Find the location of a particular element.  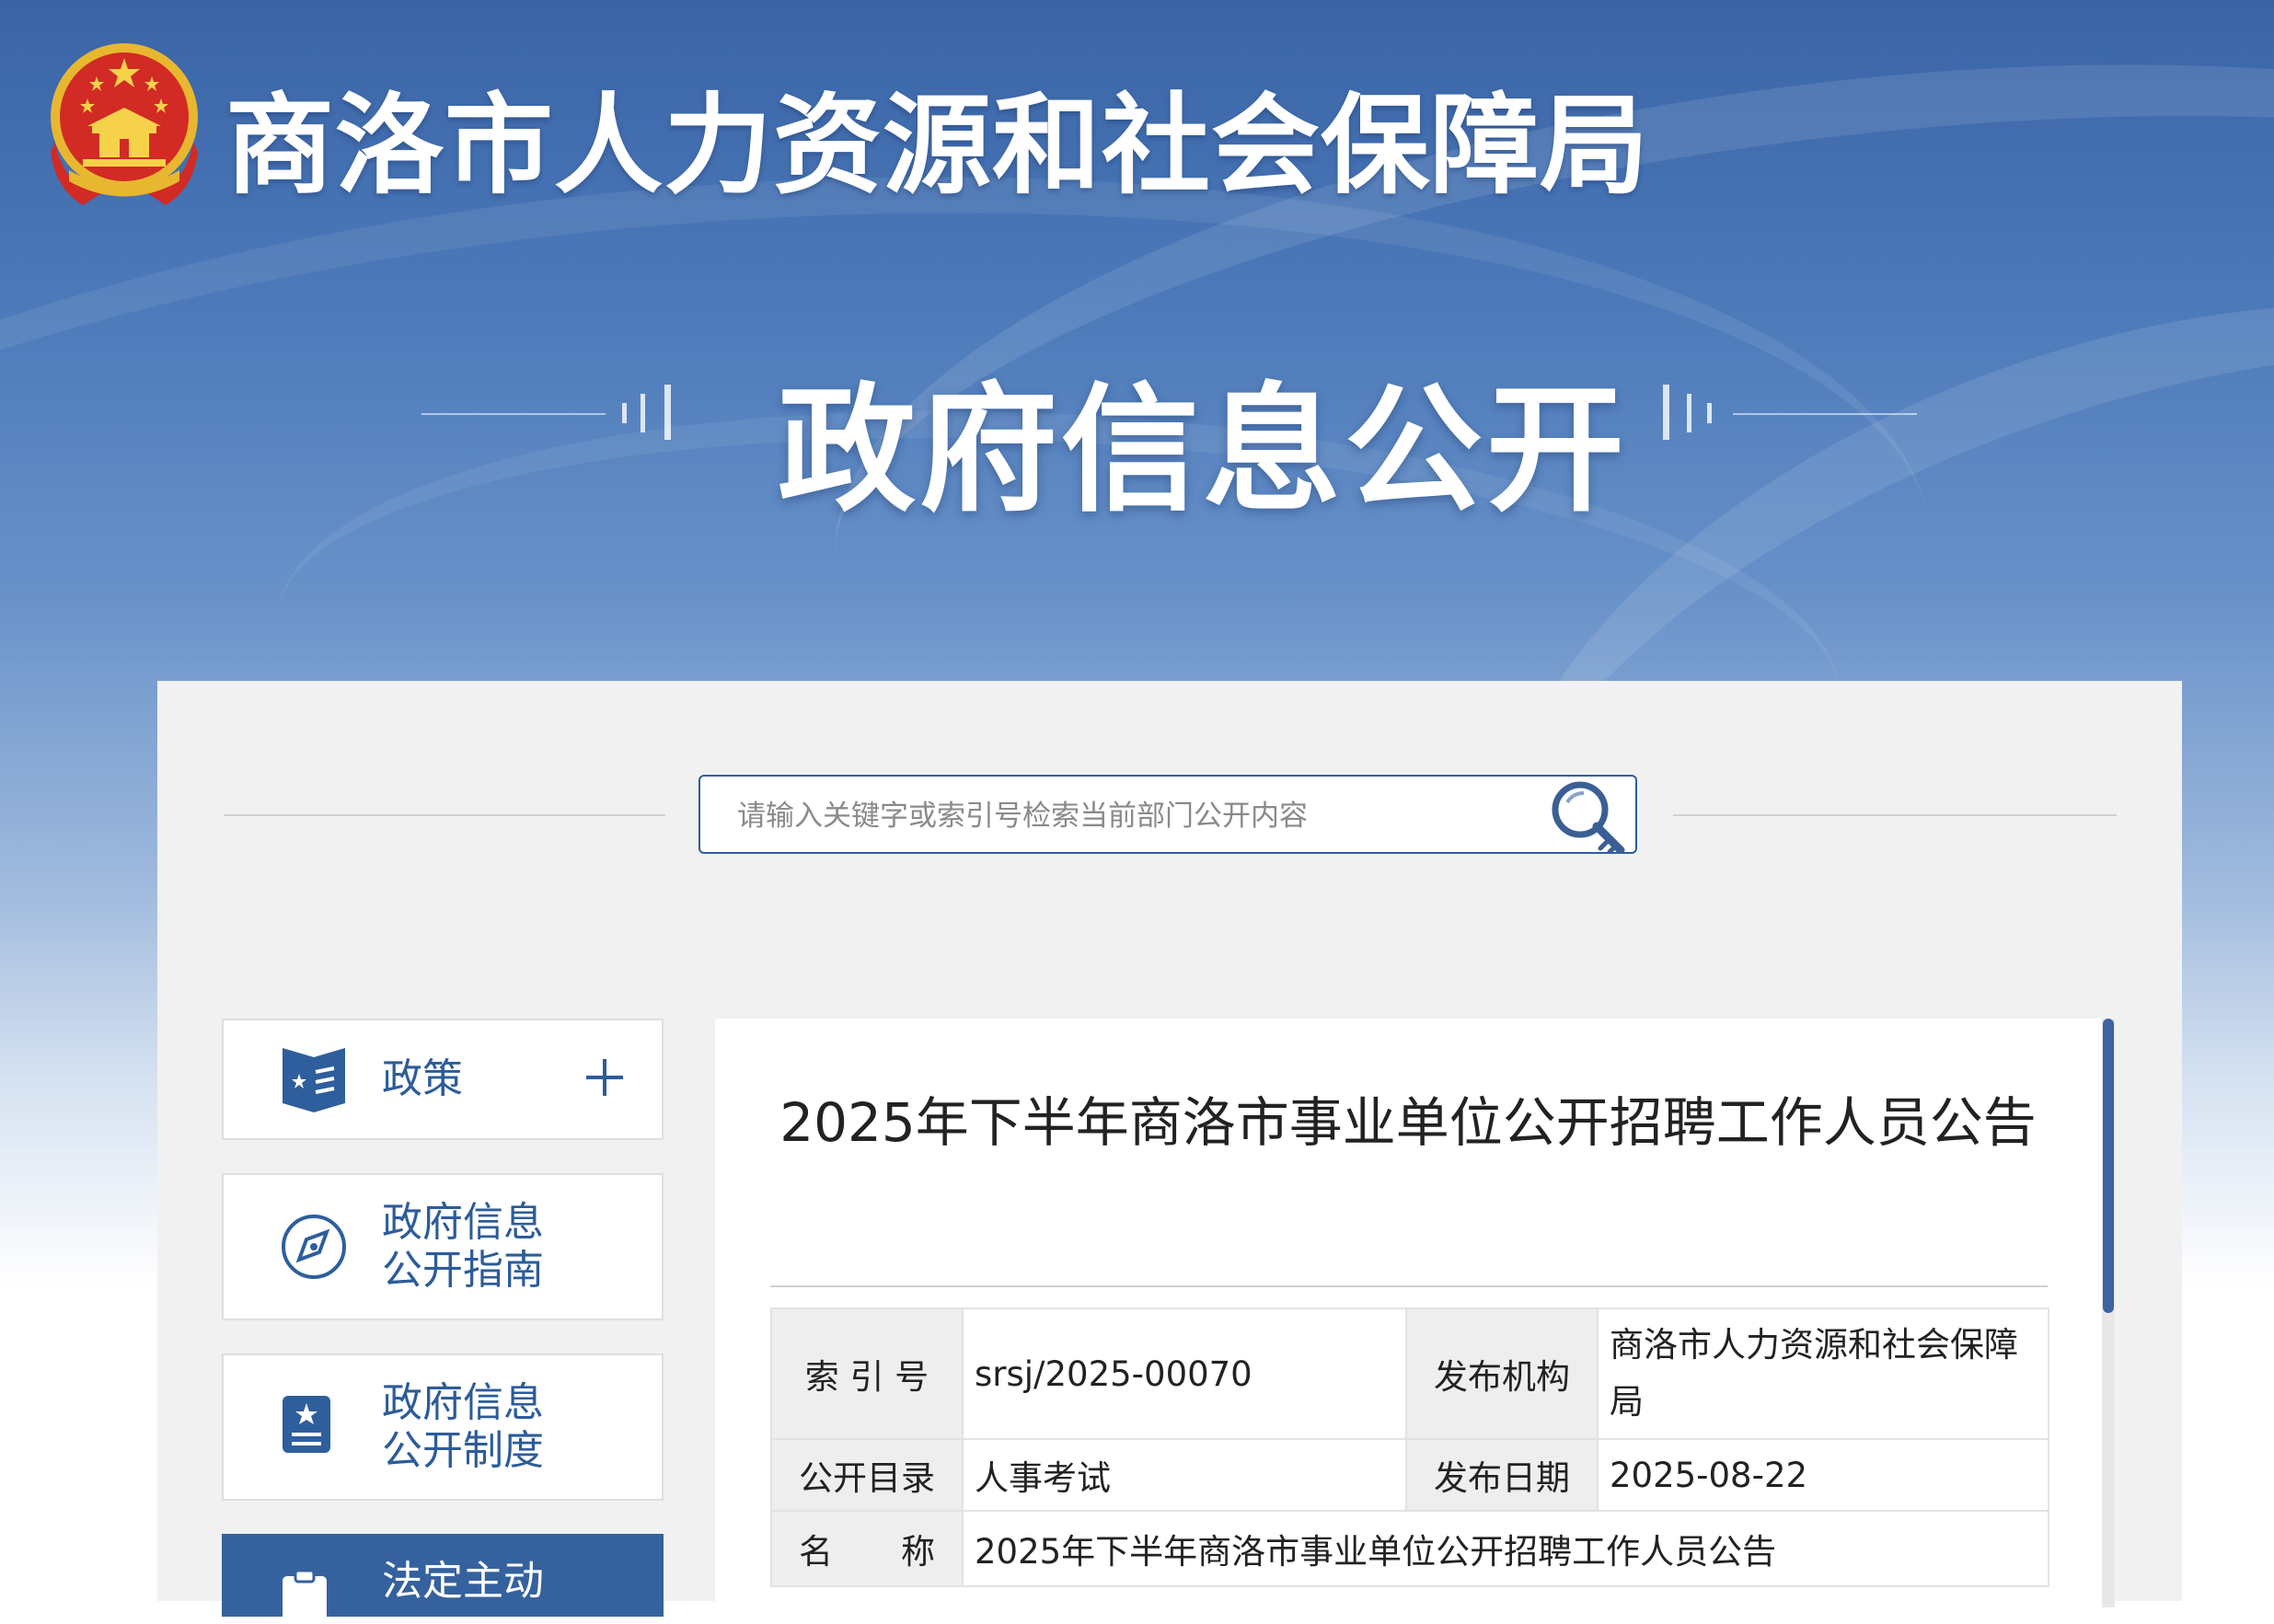

sidebar-item-disclosure-guide: 政府信息 公开指南 is located at coordinates (443, 1246).